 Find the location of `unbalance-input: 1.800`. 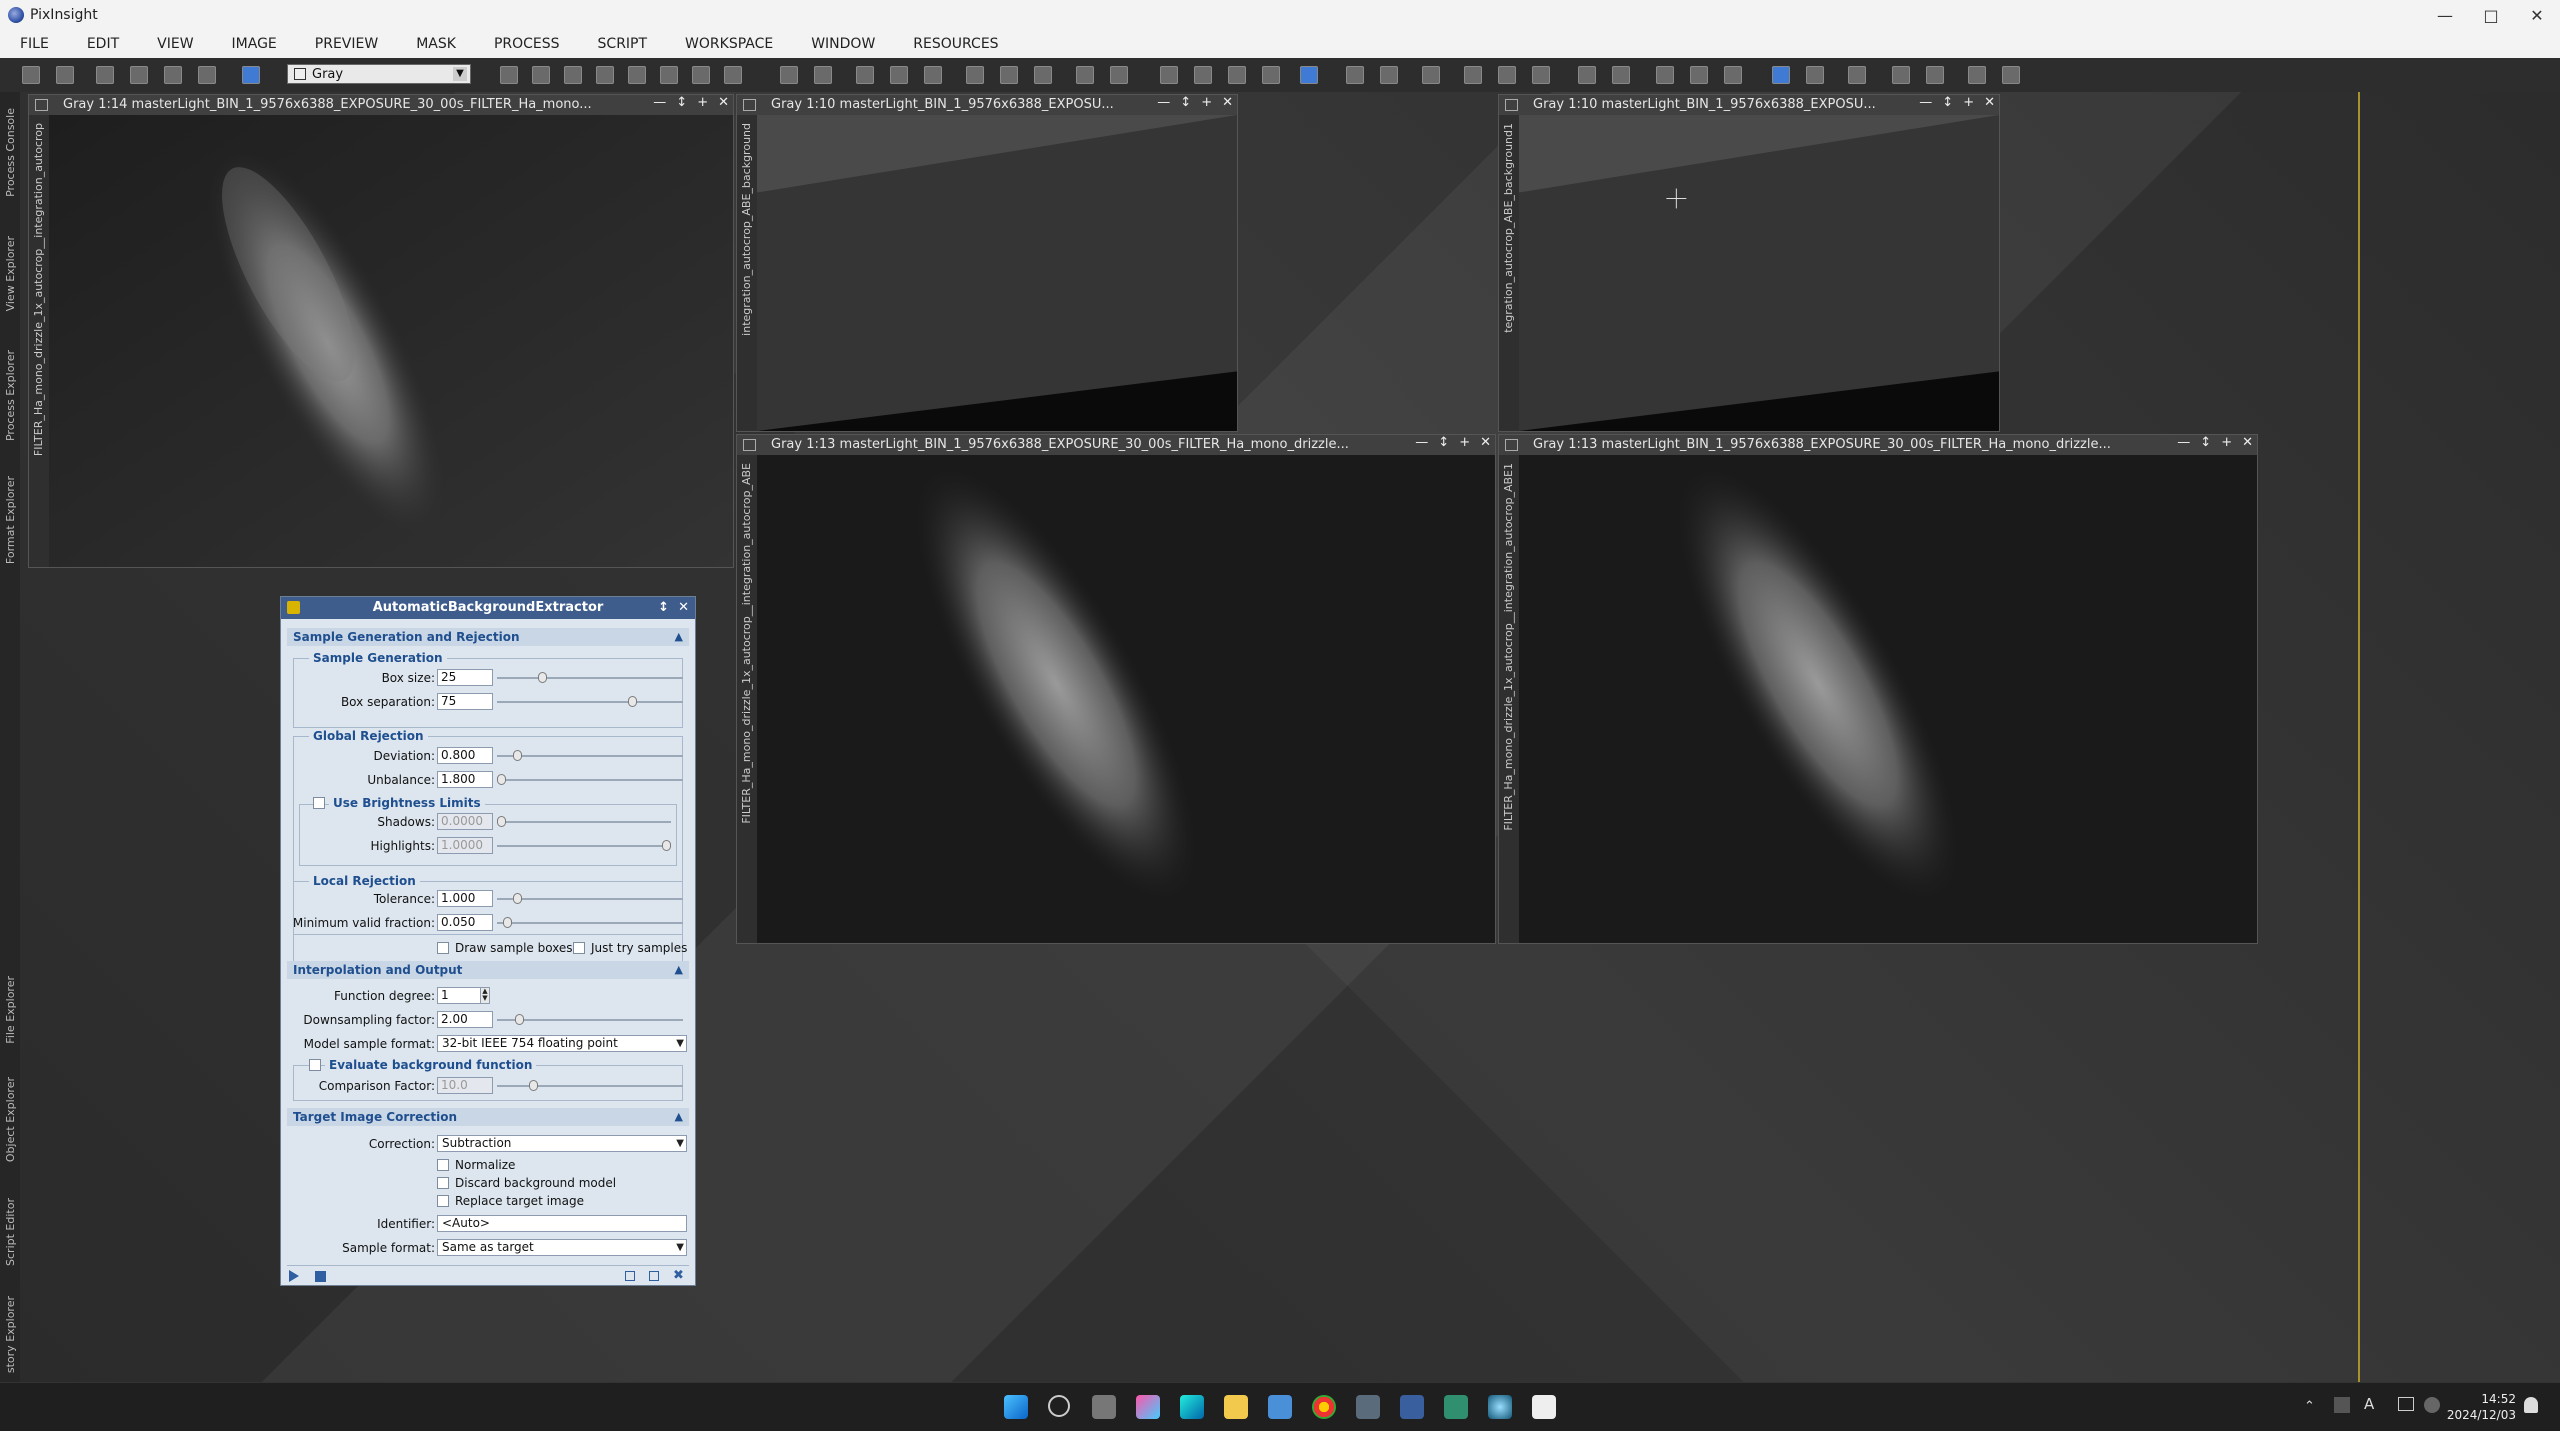

unbalance-input: 1.800 is located at coordinates (465, 779).